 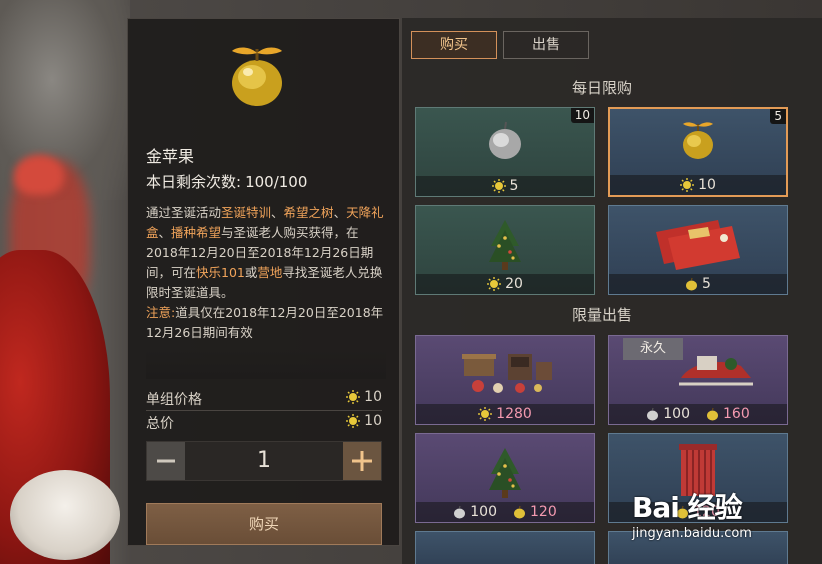 I want to click on item-price: 20, so click(x=505, y=284).